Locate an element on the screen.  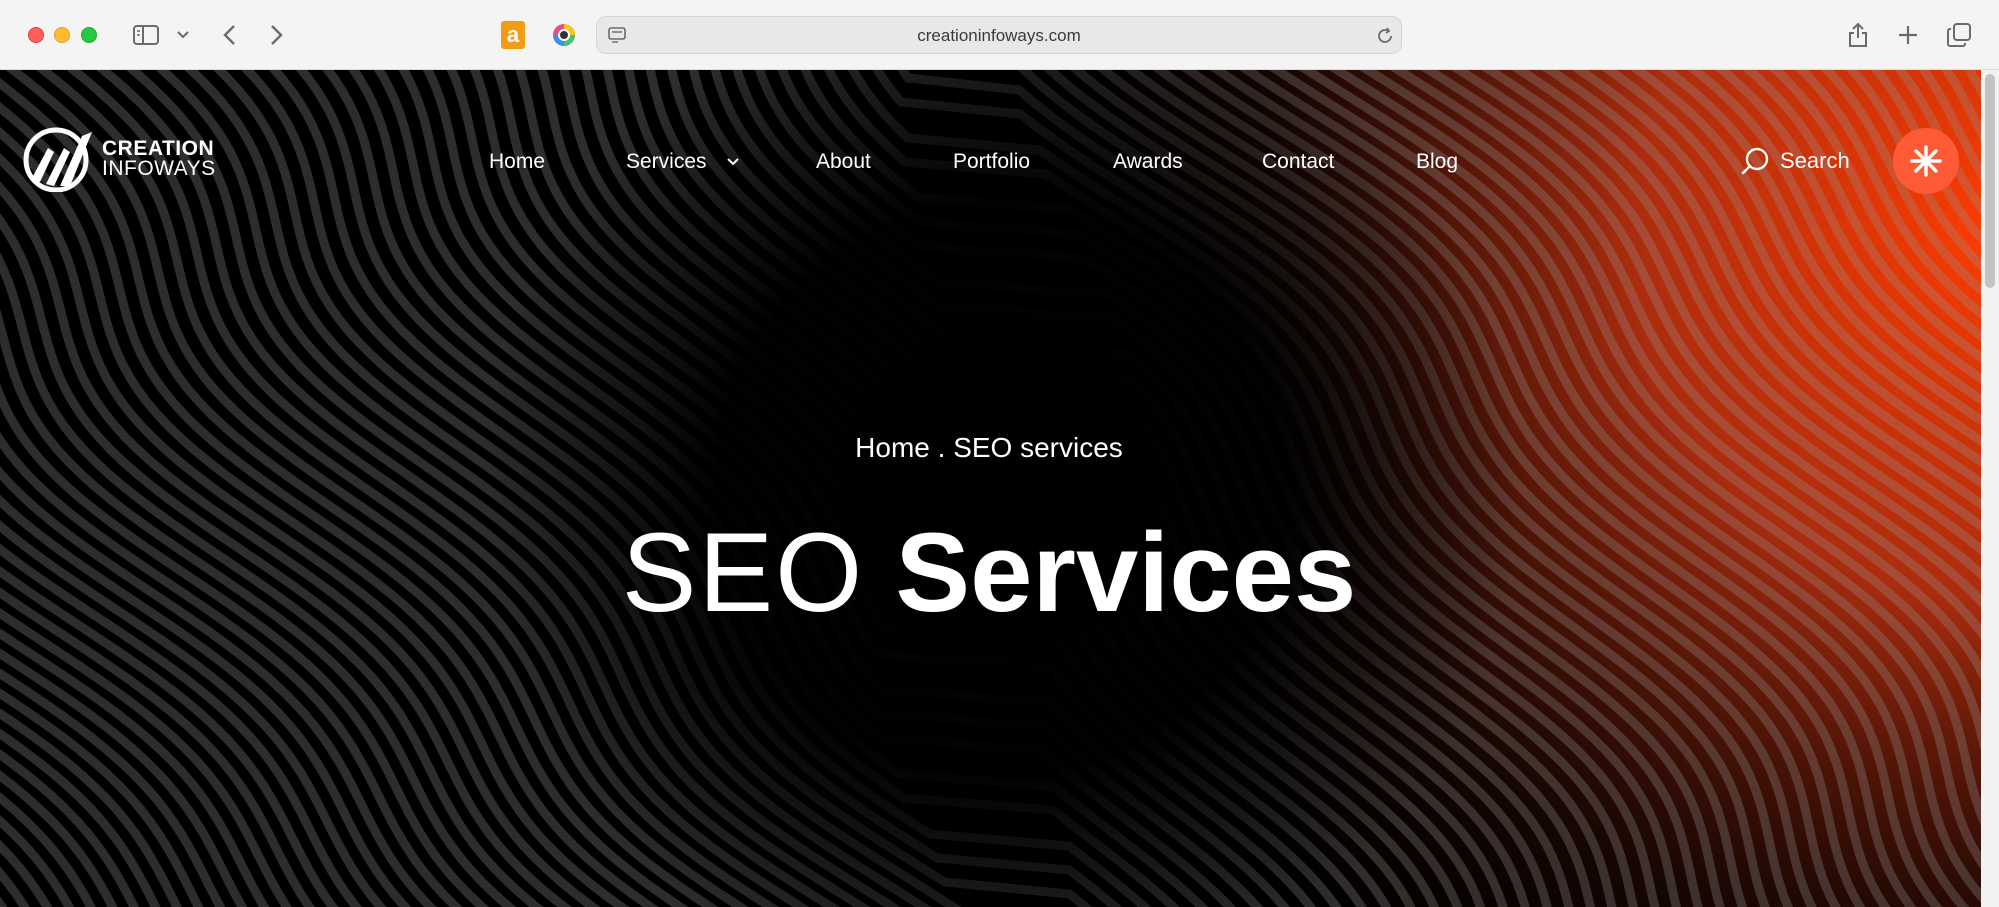
share-icon is located at coordinates (1858, 35).